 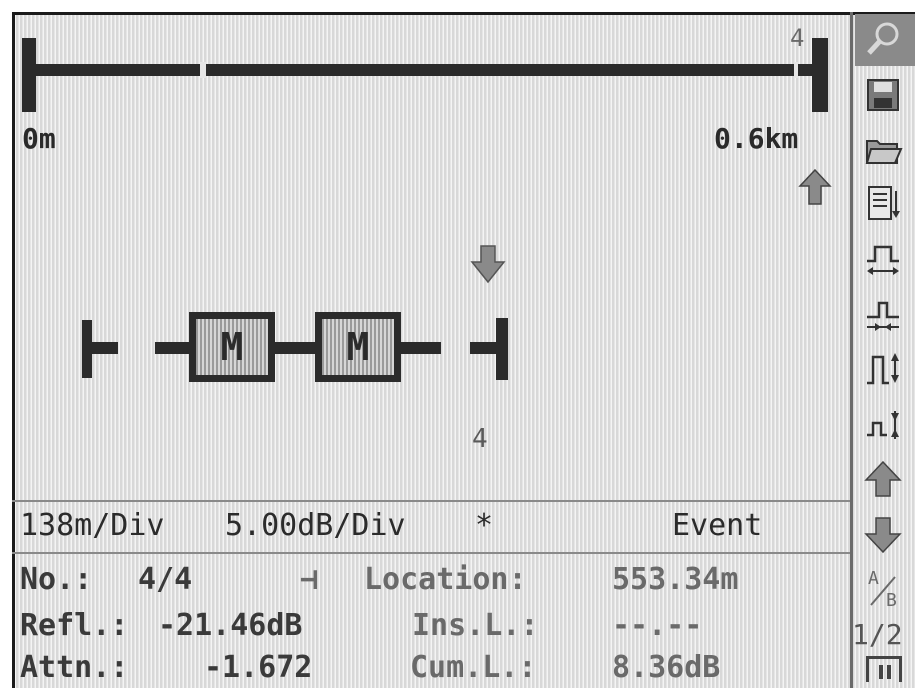 What do you see at coordinates (431, 553) in the screenshot?
I see `info-top-divider` at bounding box center [431, 553].